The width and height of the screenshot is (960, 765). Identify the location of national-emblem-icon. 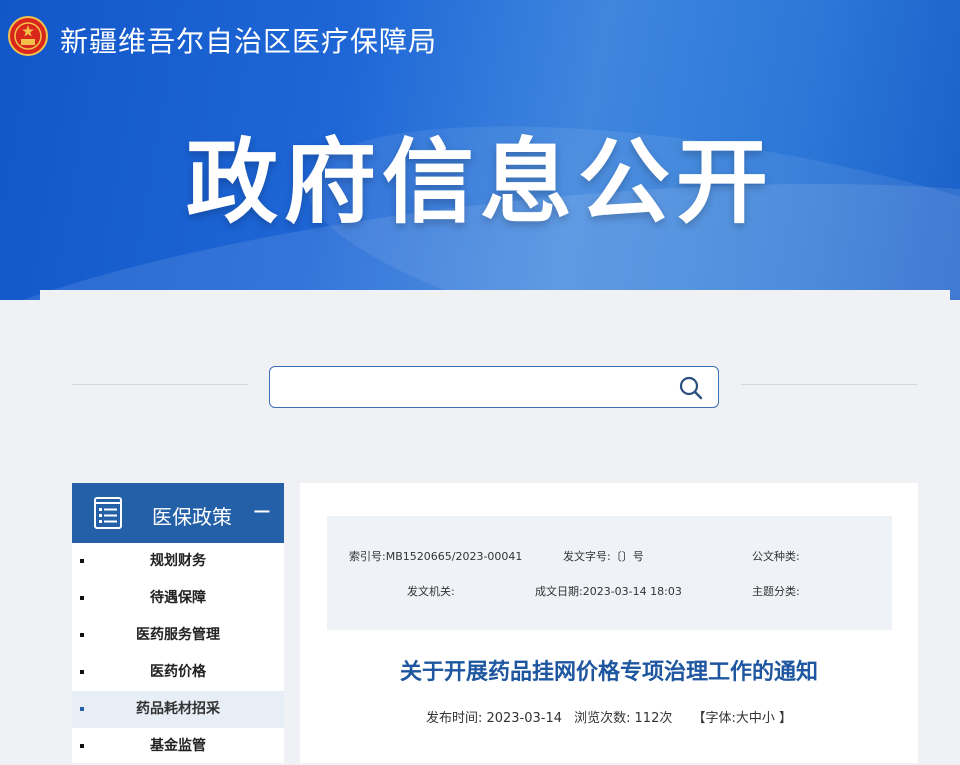
(28, 36).